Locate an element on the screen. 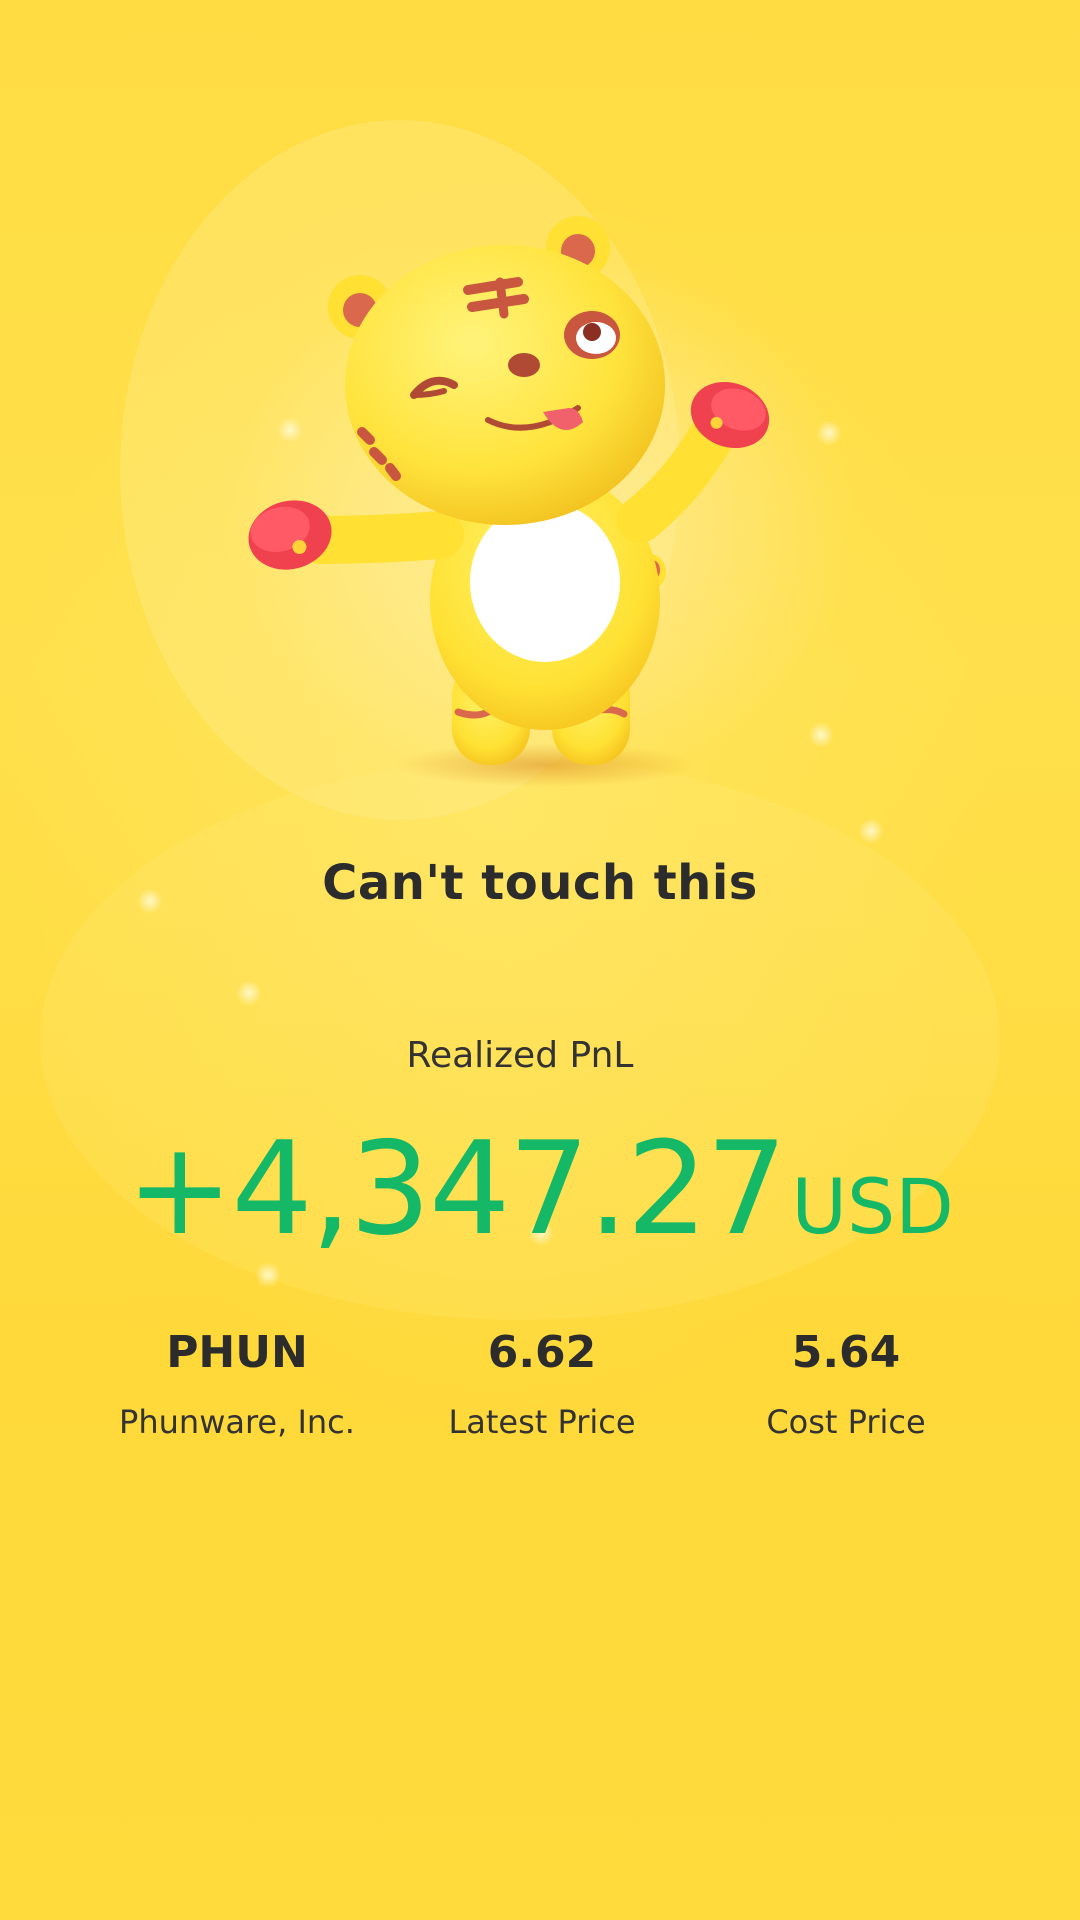 The width and height of the screenshot is (1080, 1920). headline: Can't touch this is located at coordinates (540, 883).